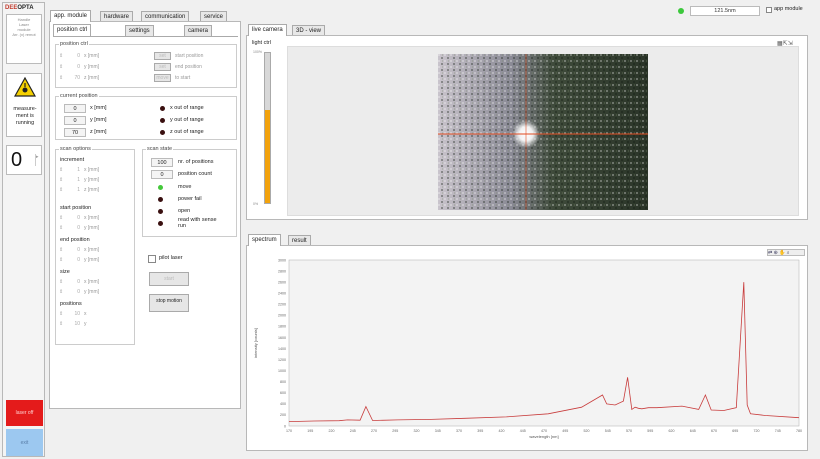 The width and height of the screenshot is (820, 459). Describe the element at coordinates (725, 11) in the screenshot. I see `wavelength-field: 121.5nm` at that location.